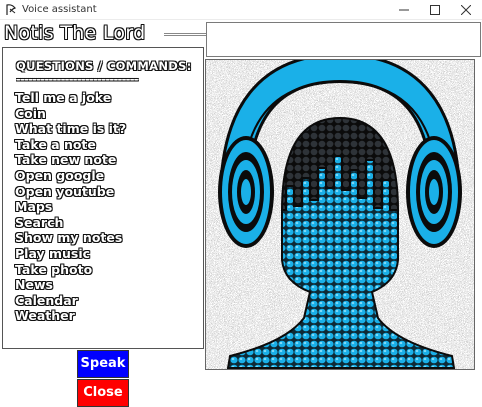  I want to click on window-close-button, so click(466, 10).